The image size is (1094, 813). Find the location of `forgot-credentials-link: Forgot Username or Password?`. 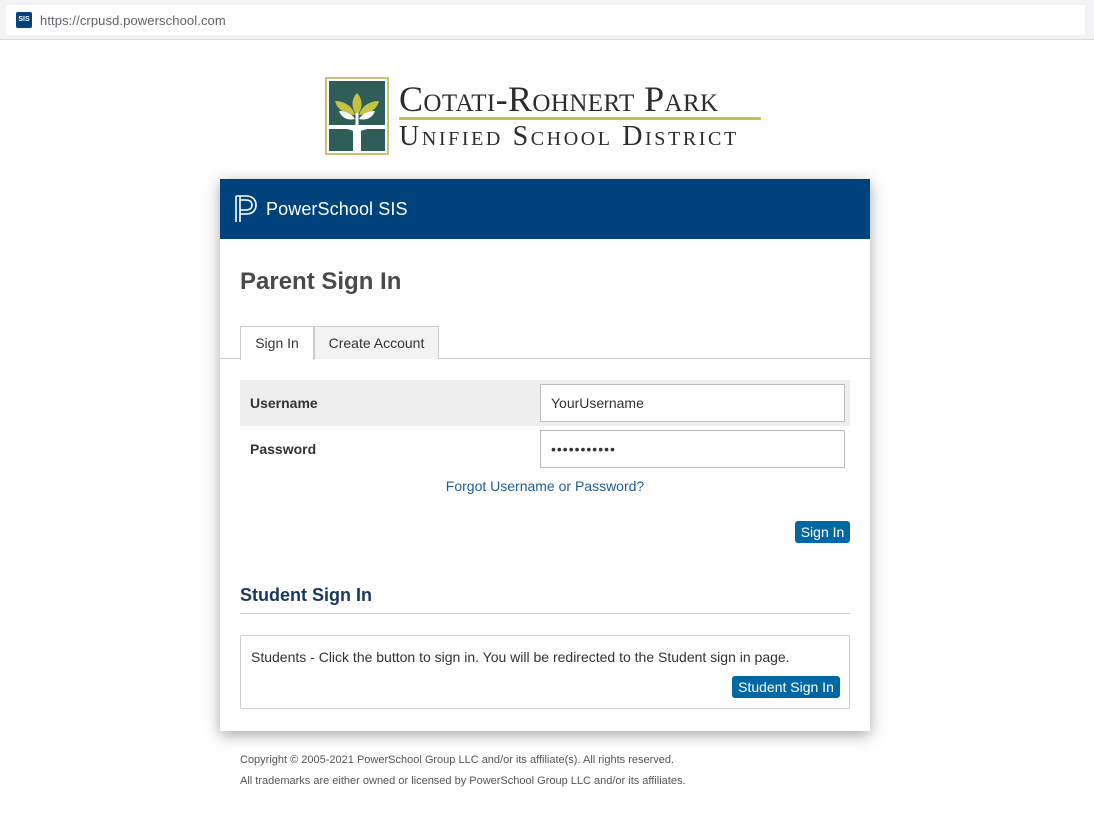

forgot-credentials-link: Forgot Username or Password? is located at coordinates (545, 486).